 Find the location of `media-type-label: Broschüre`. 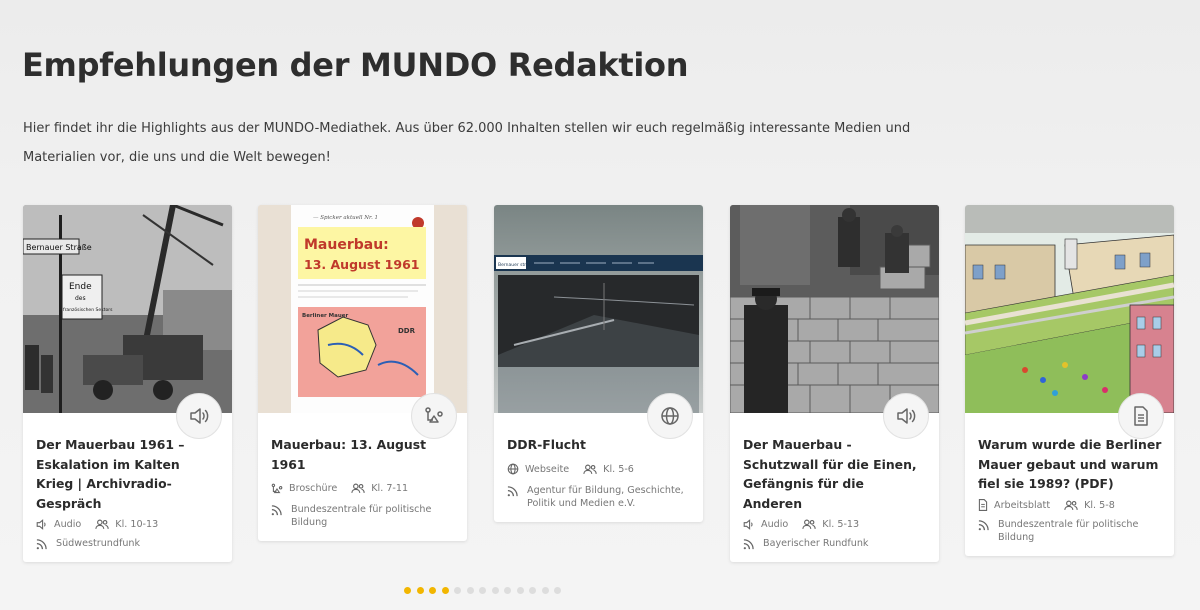

media-type-label: Broschüre is located at coordinates (313, 488).